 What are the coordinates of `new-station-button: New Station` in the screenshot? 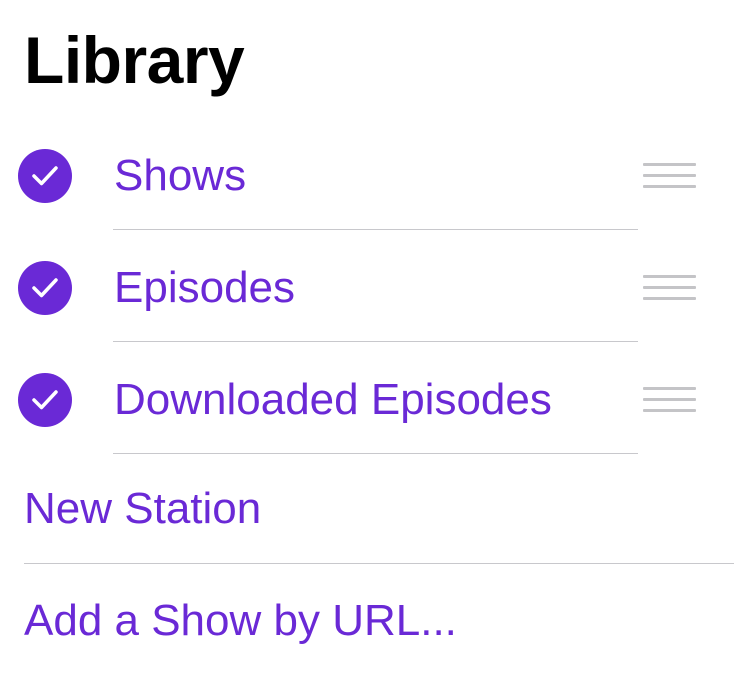 It's located at (142, 509).